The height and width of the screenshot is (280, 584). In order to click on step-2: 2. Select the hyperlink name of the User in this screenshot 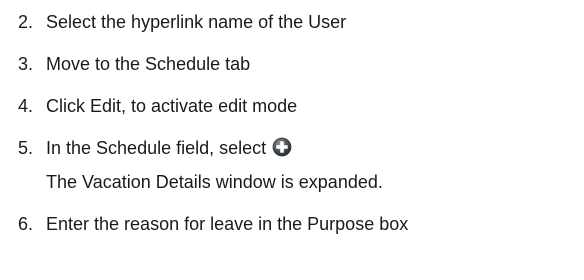, I will do `click(298, 22)`.